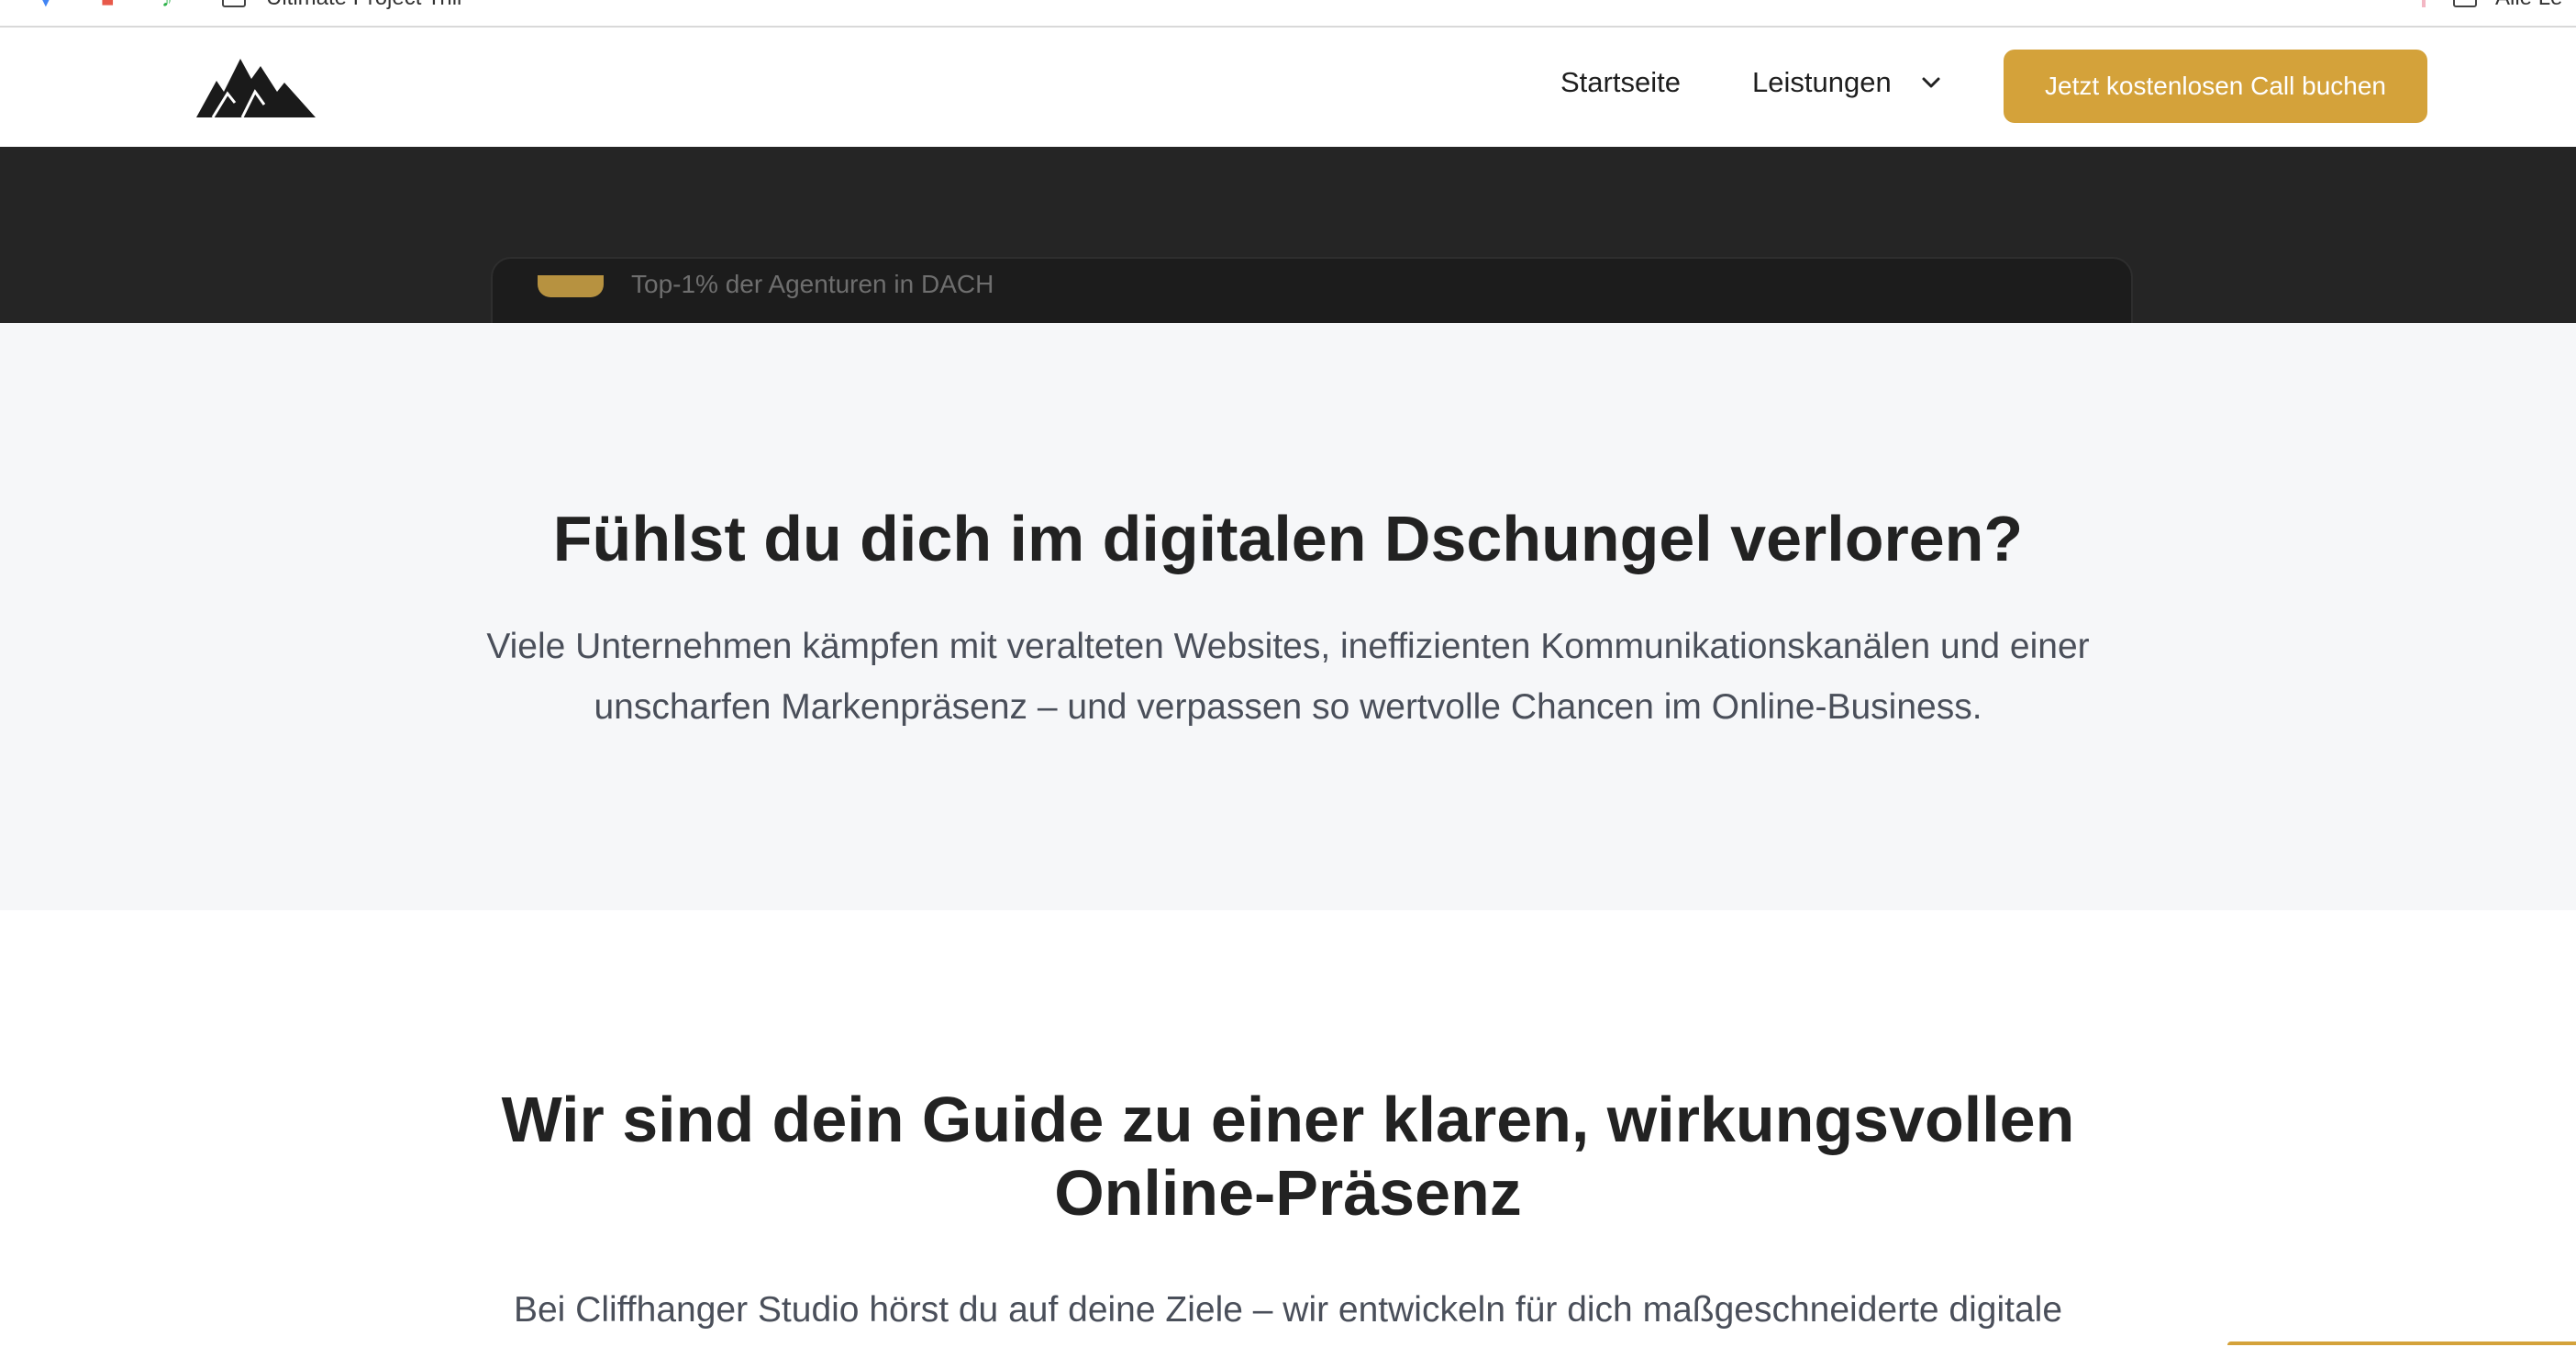  I want to click on bookmark-favicon-icon: ♪, so click(166, 6).